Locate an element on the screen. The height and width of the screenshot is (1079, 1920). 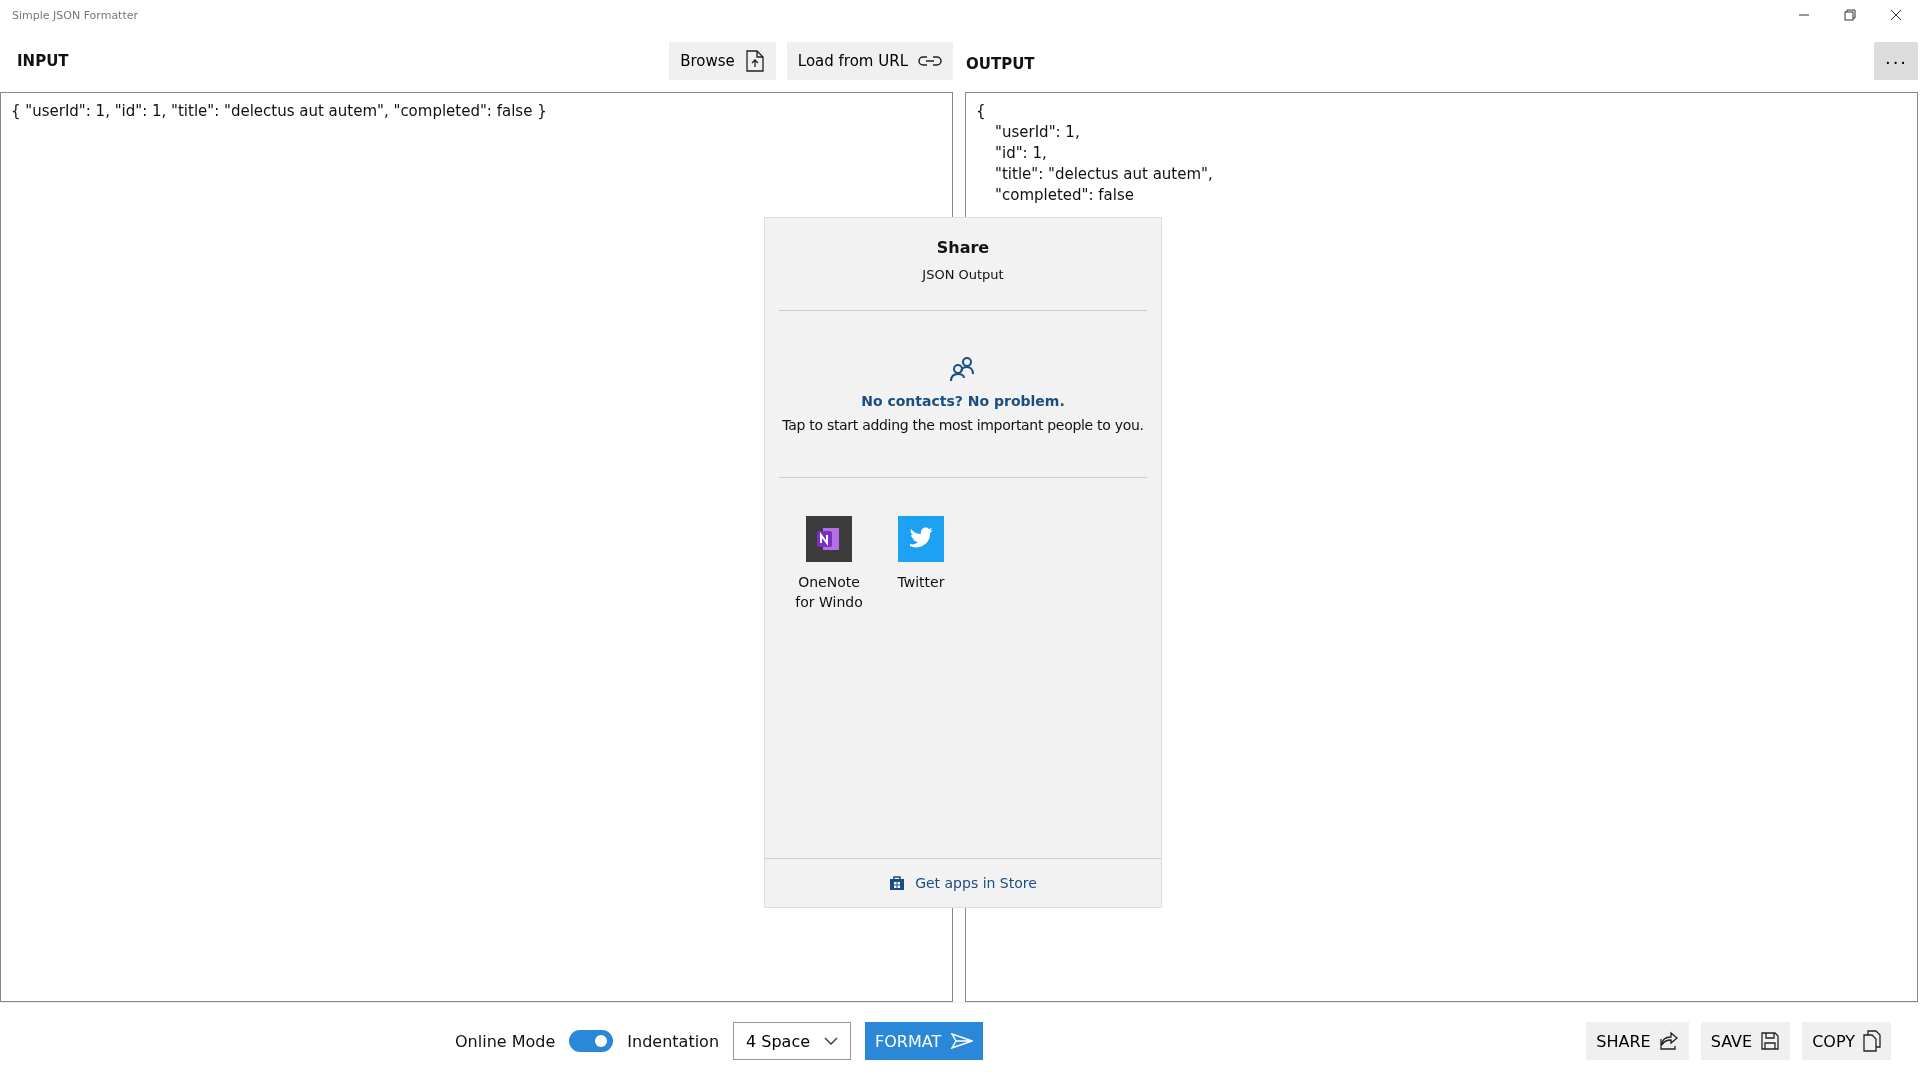
save-button: SAVE is located at coordinates (1745, 1041).